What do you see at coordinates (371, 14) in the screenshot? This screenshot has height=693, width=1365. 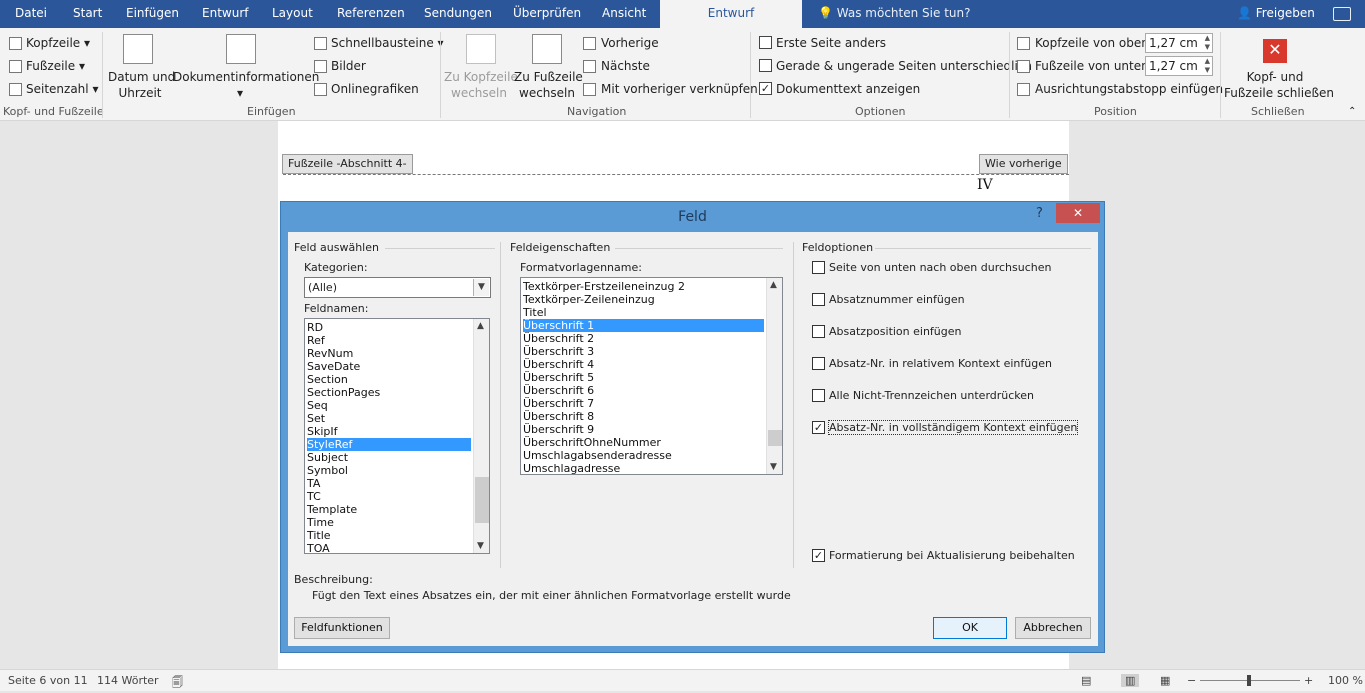 I see `tab-referenzen: Referenzen` at bounding box center [371, 14].